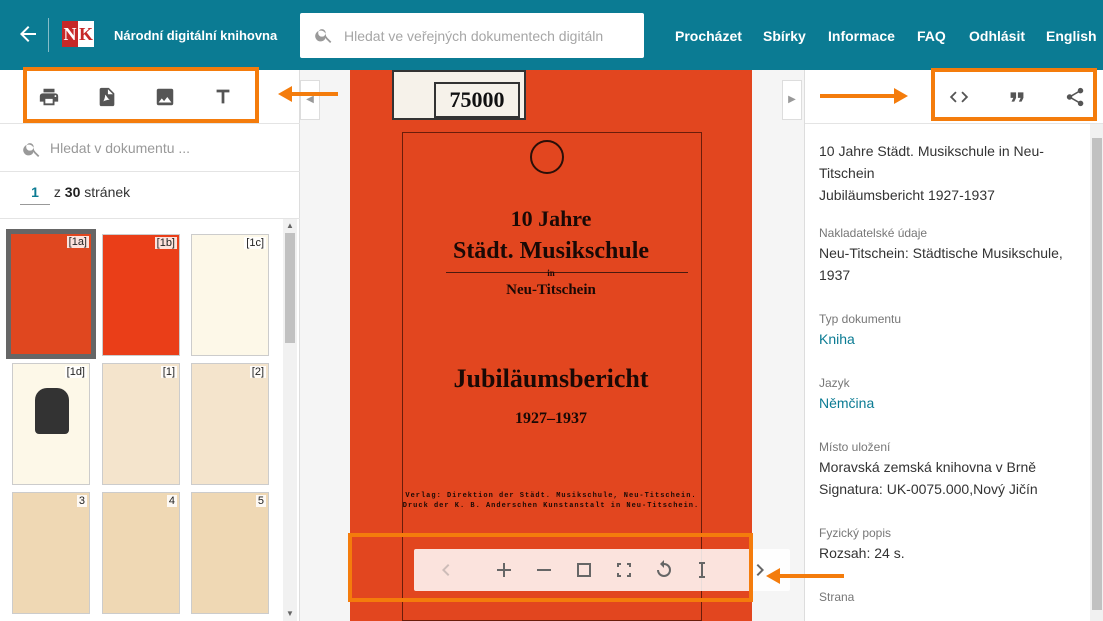 The width and height of the screenshot is (1103, 621). I want to click on location-label: Místo uložení, so click(855, 447).